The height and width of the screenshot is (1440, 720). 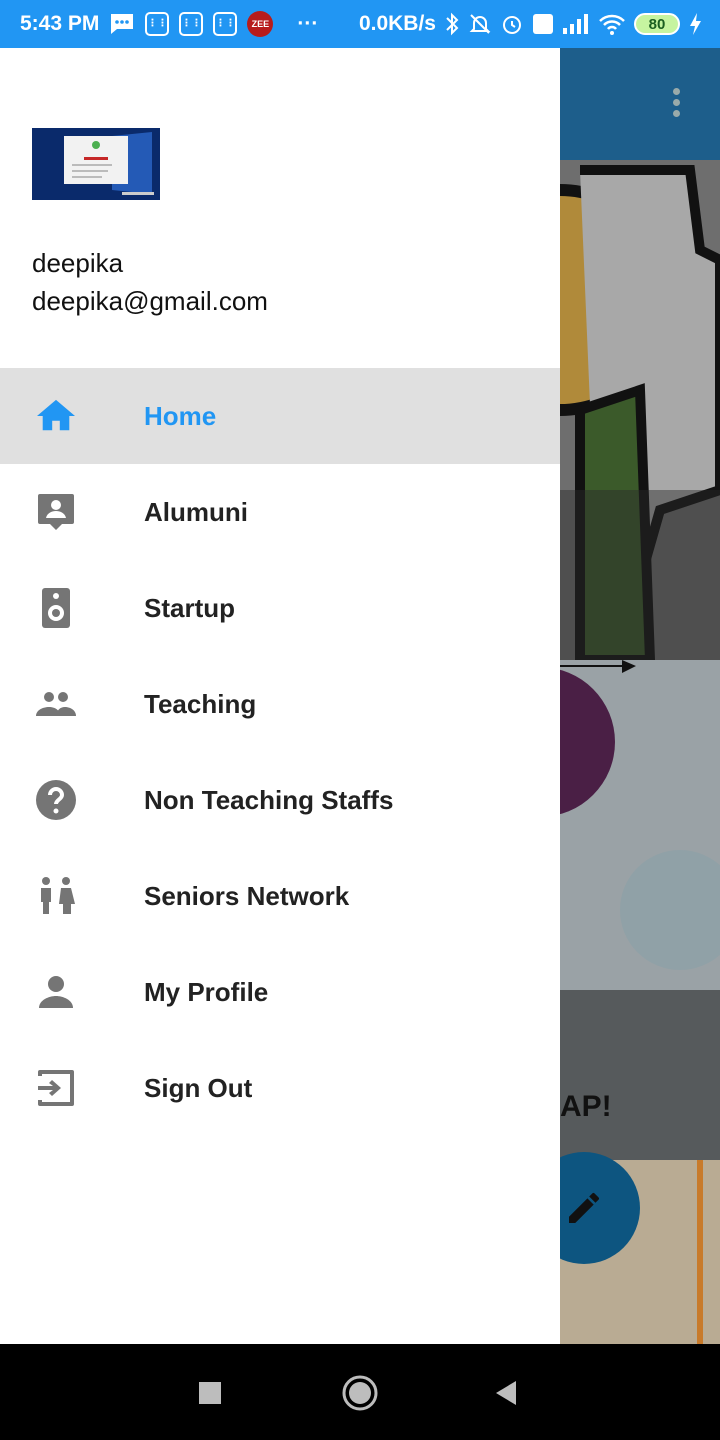 What do you see at coordinates (260, 24) in the screenshot?
I see `zee-icon: ZEE` at bounding box center [260, 24].